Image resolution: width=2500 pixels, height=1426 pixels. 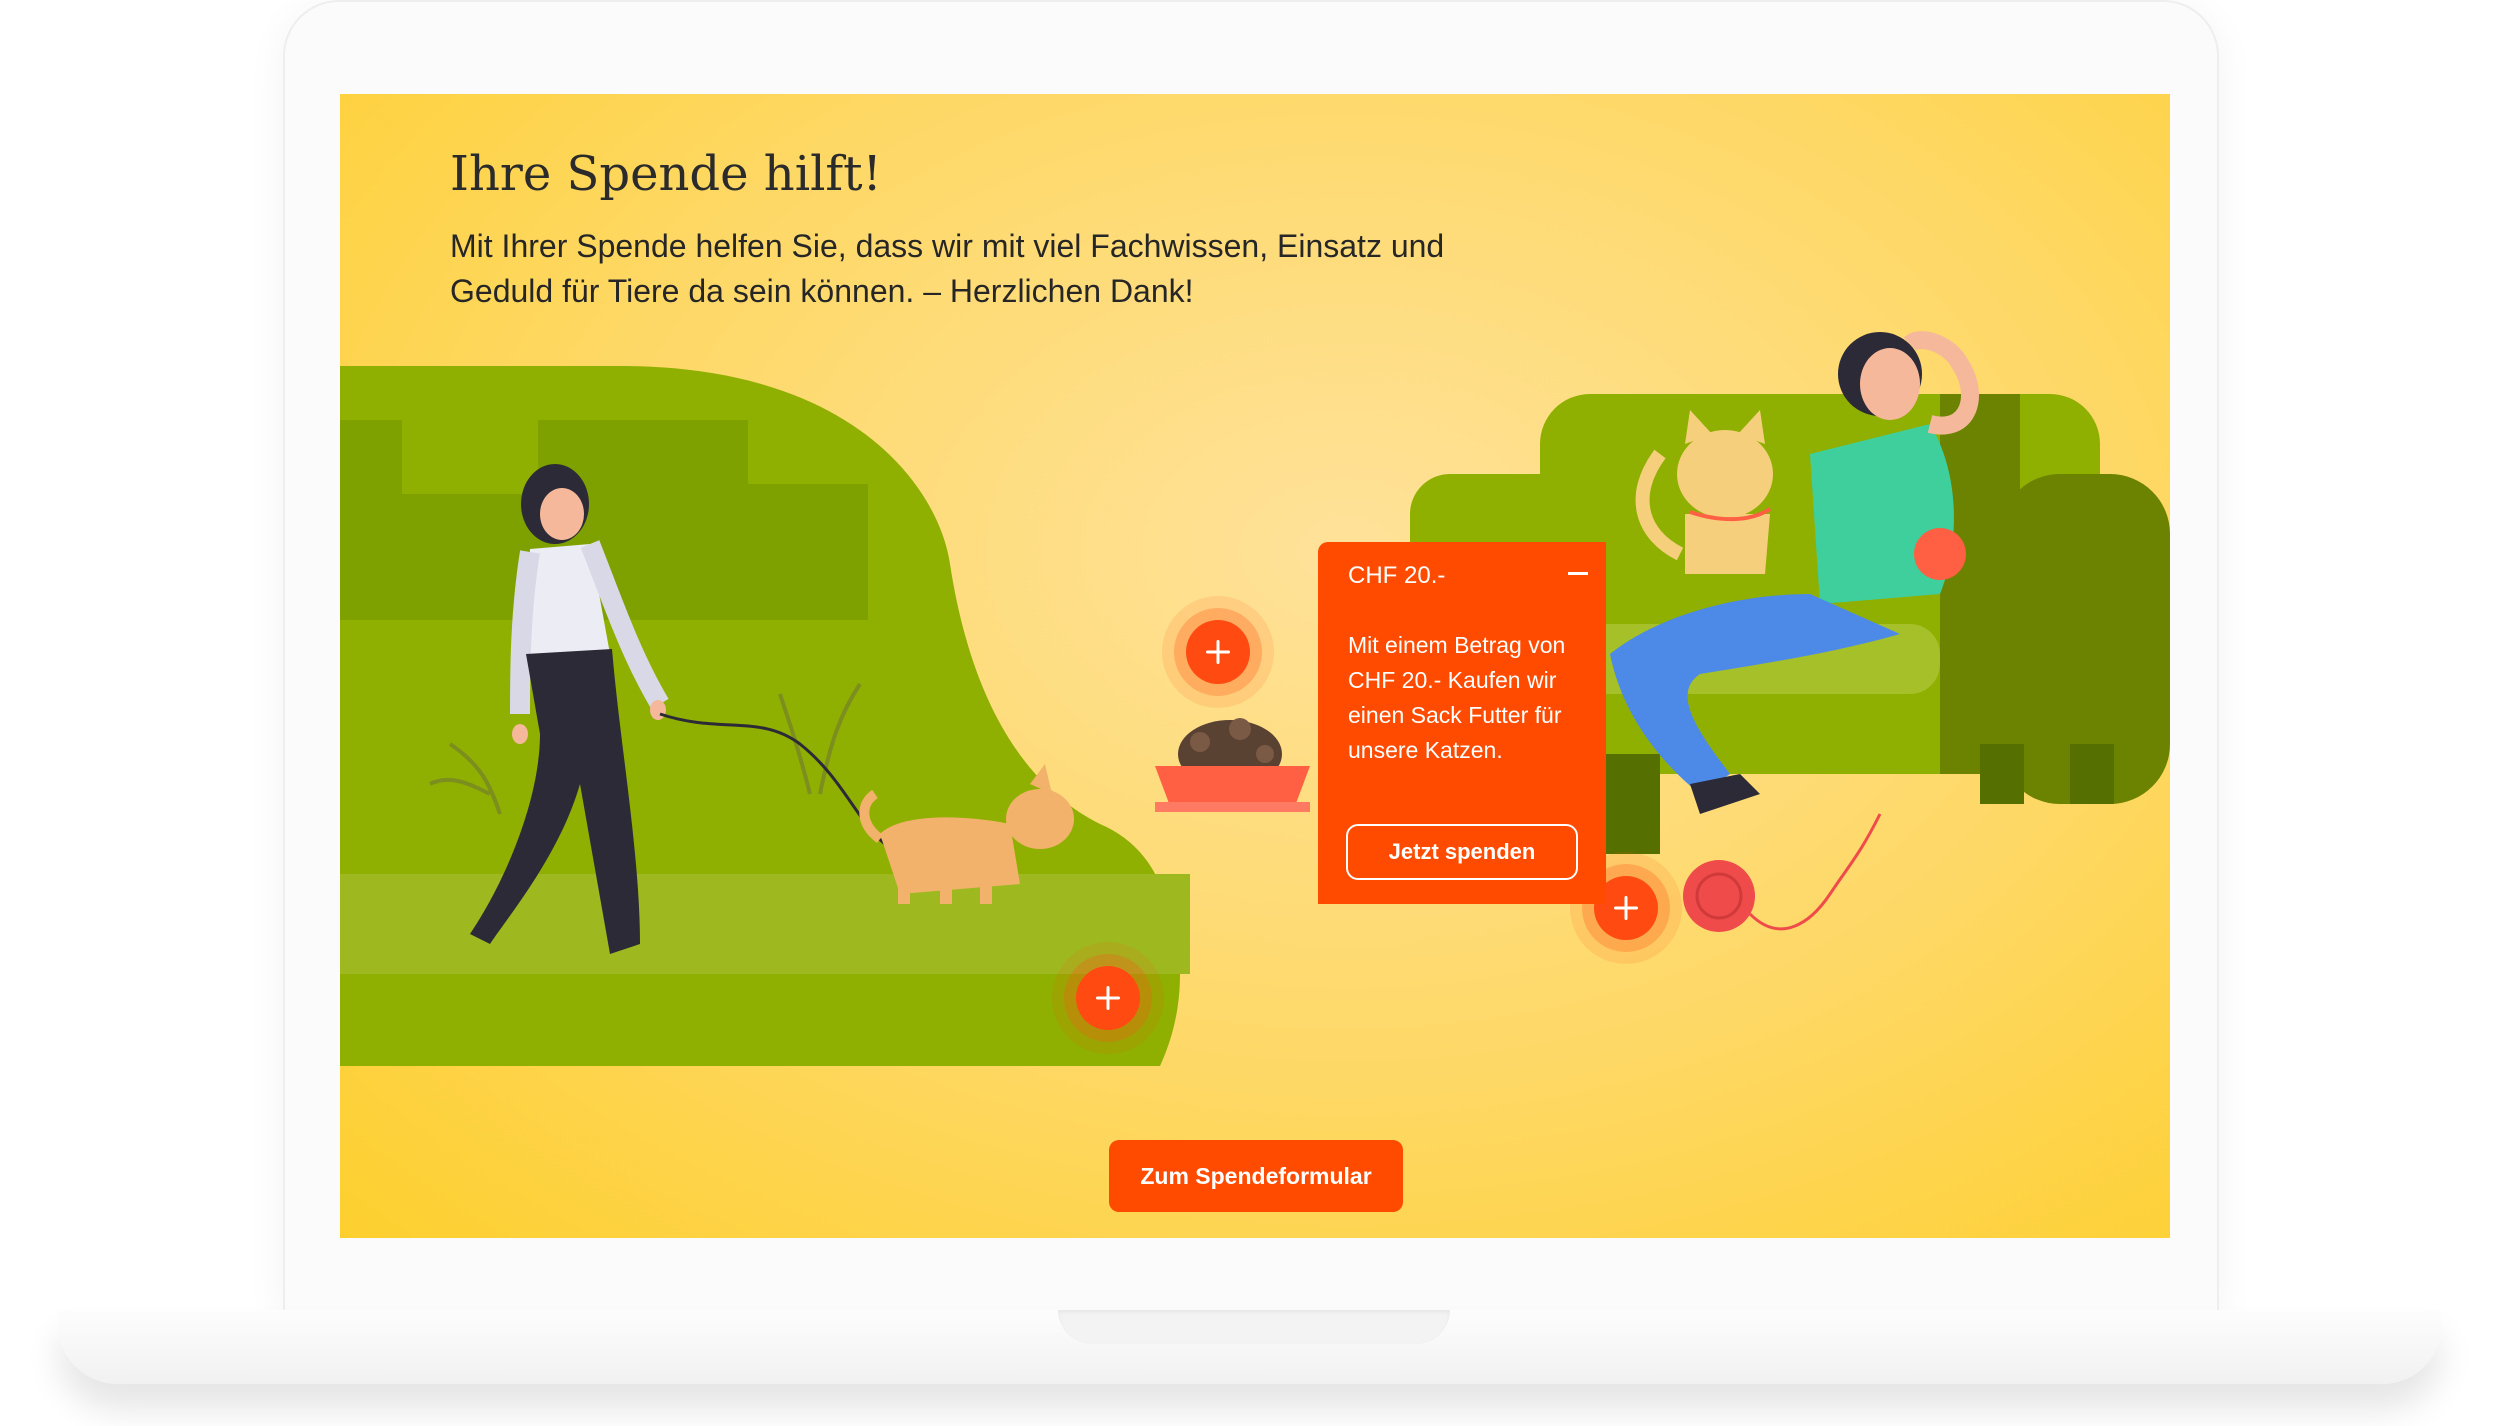 I want to click on donation-form-button: Zum Spendeformular, so click(x=1256, y=1176).